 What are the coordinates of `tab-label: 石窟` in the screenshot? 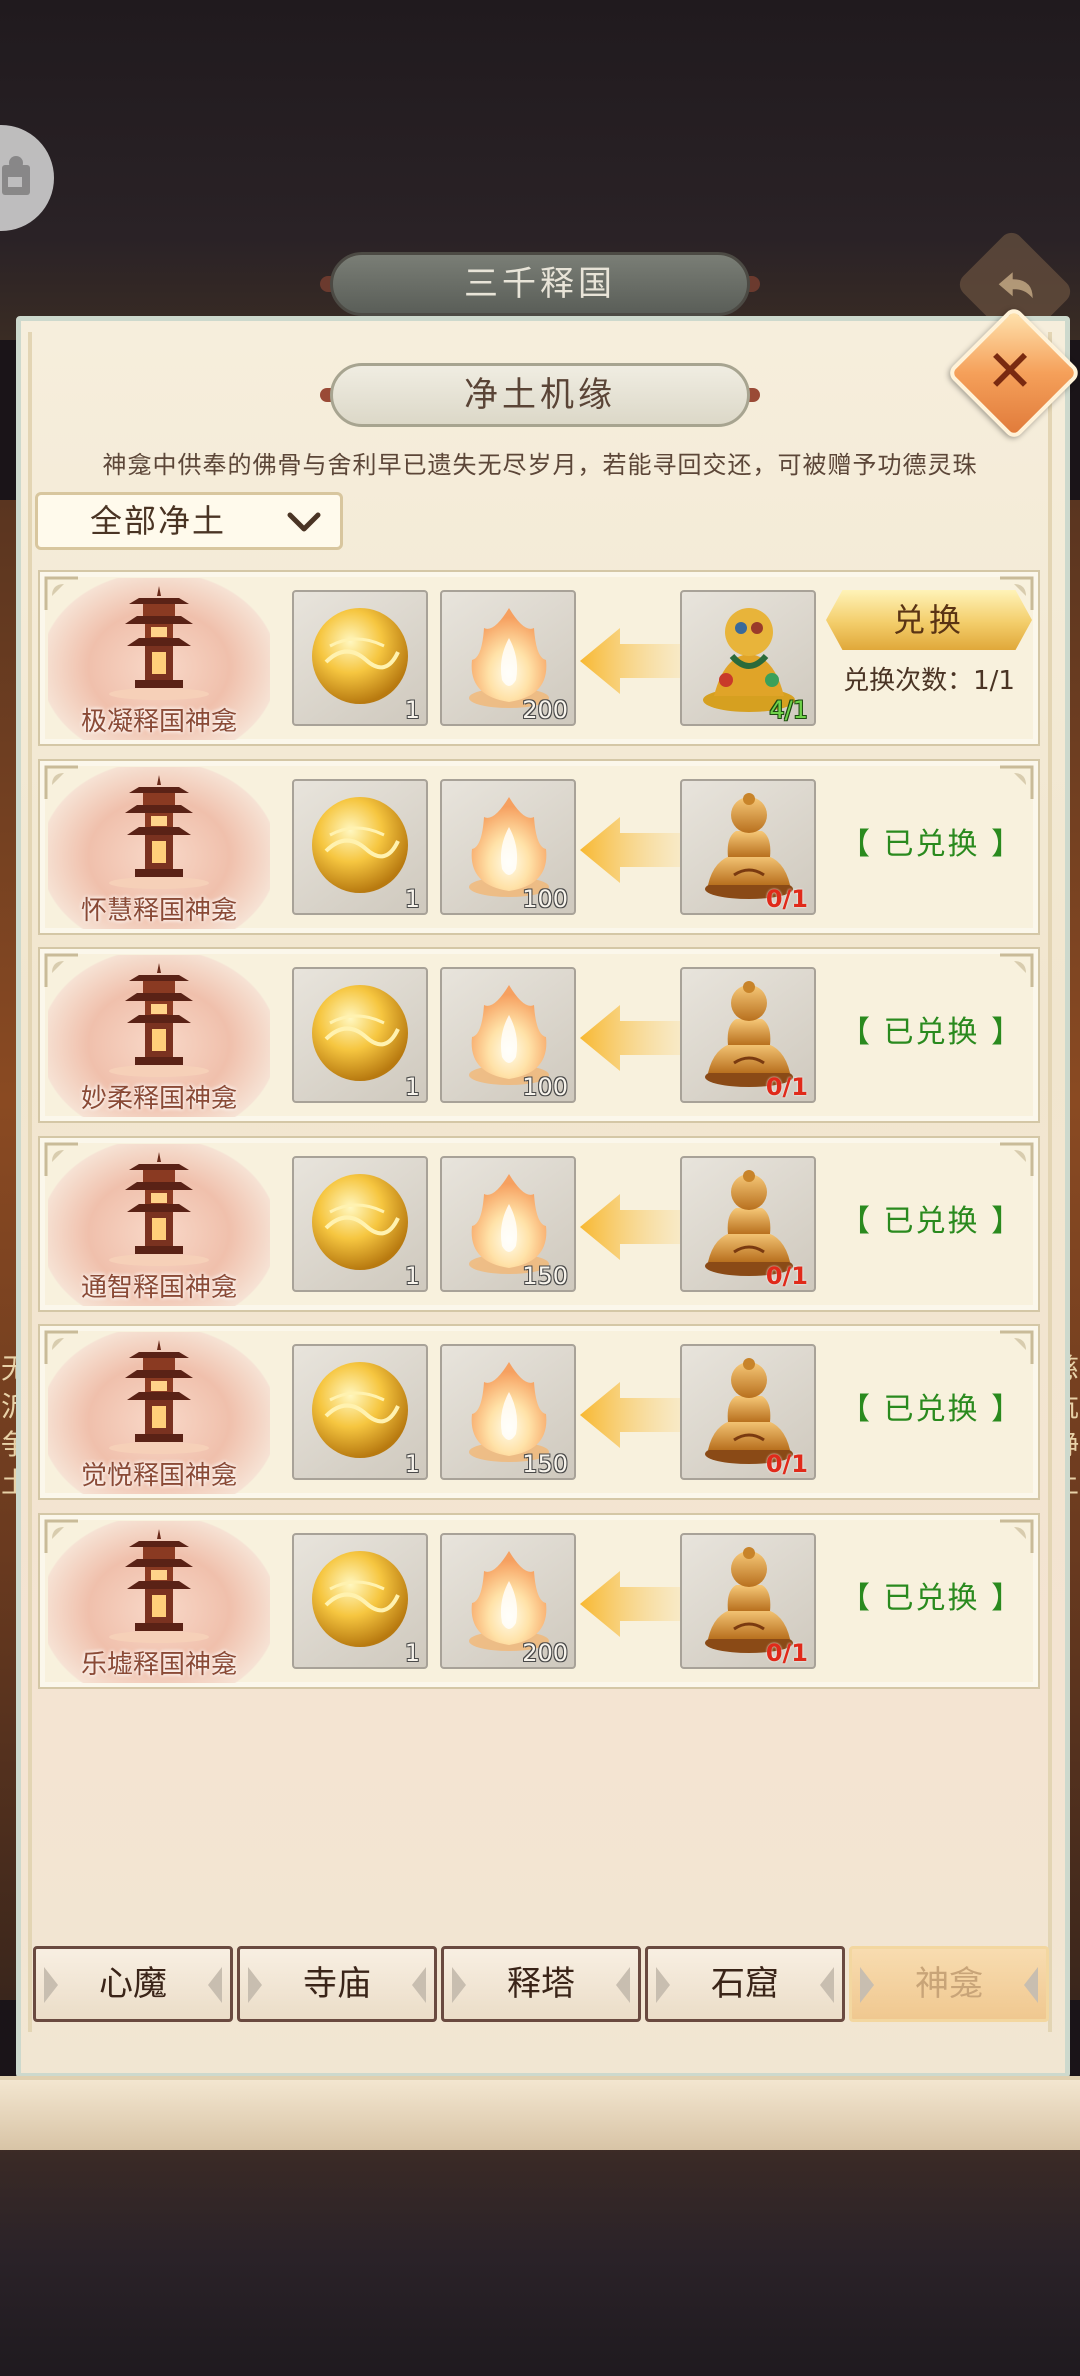 It's located at (745, 1984).